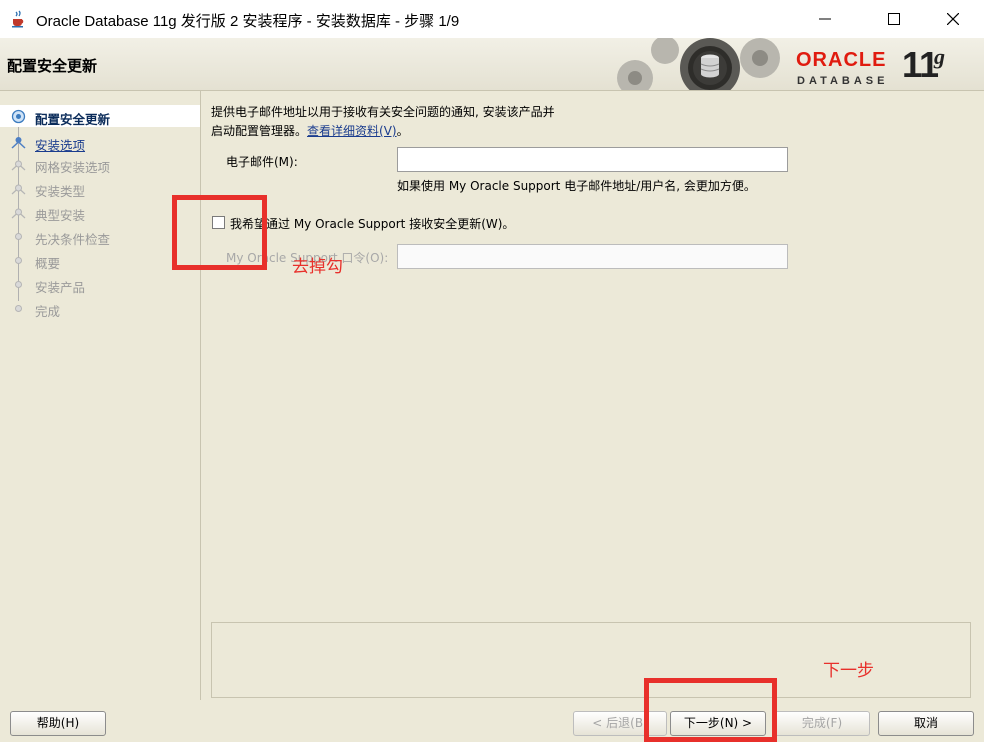  I want to click on step-configure-security-updates: 配置安全更新, so click(100, 116).